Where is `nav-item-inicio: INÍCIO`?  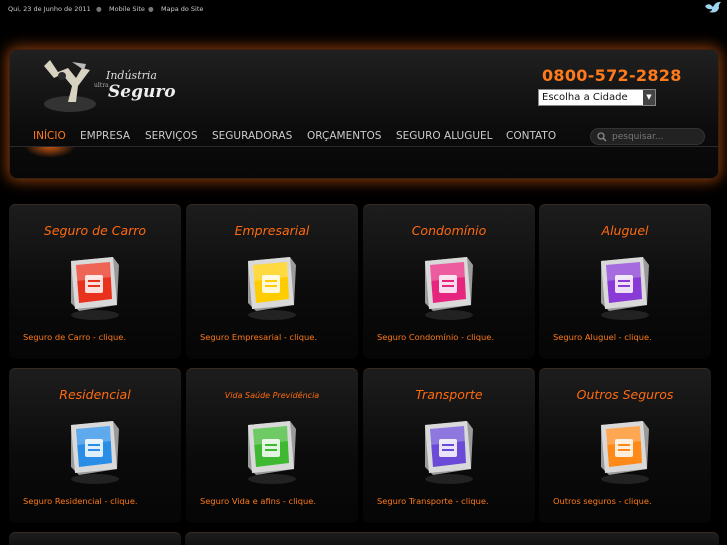 nav-item-inicio: INÍCIO is located at coordinates (49, 136).